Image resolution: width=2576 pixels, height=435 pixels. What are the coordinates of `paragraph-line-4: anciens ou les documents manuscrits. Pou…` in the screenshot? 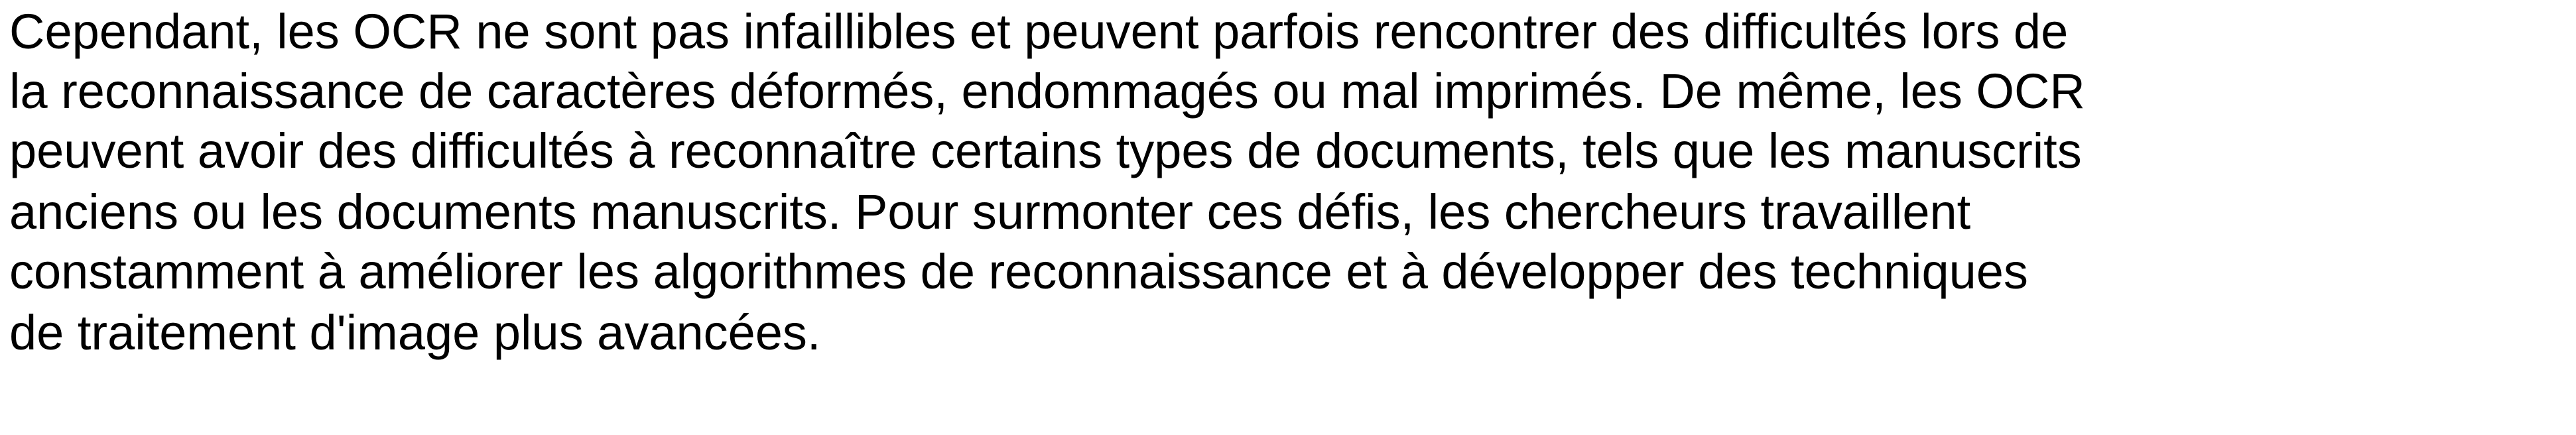 It's located at (990, 211).